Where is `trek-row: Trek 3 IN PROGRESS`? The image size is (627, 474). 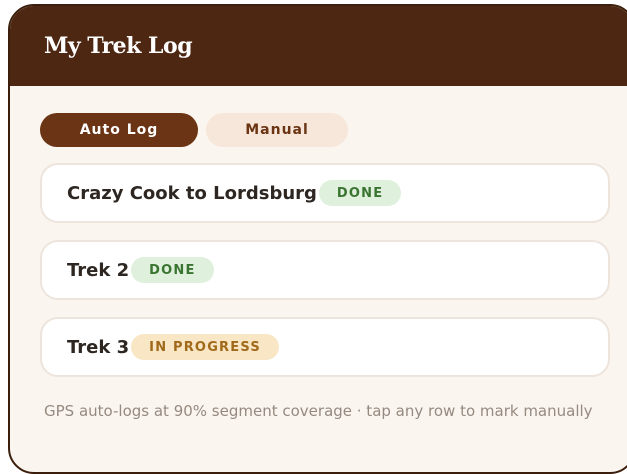 trek-row: Trek 3 IN PROGRESS is located at coordinates (325, 347).